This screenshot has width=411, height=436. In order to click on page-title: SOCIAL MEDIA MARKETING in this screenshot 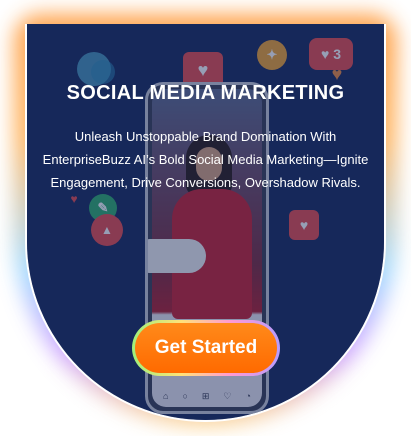, I will do `click(205, 93)`.